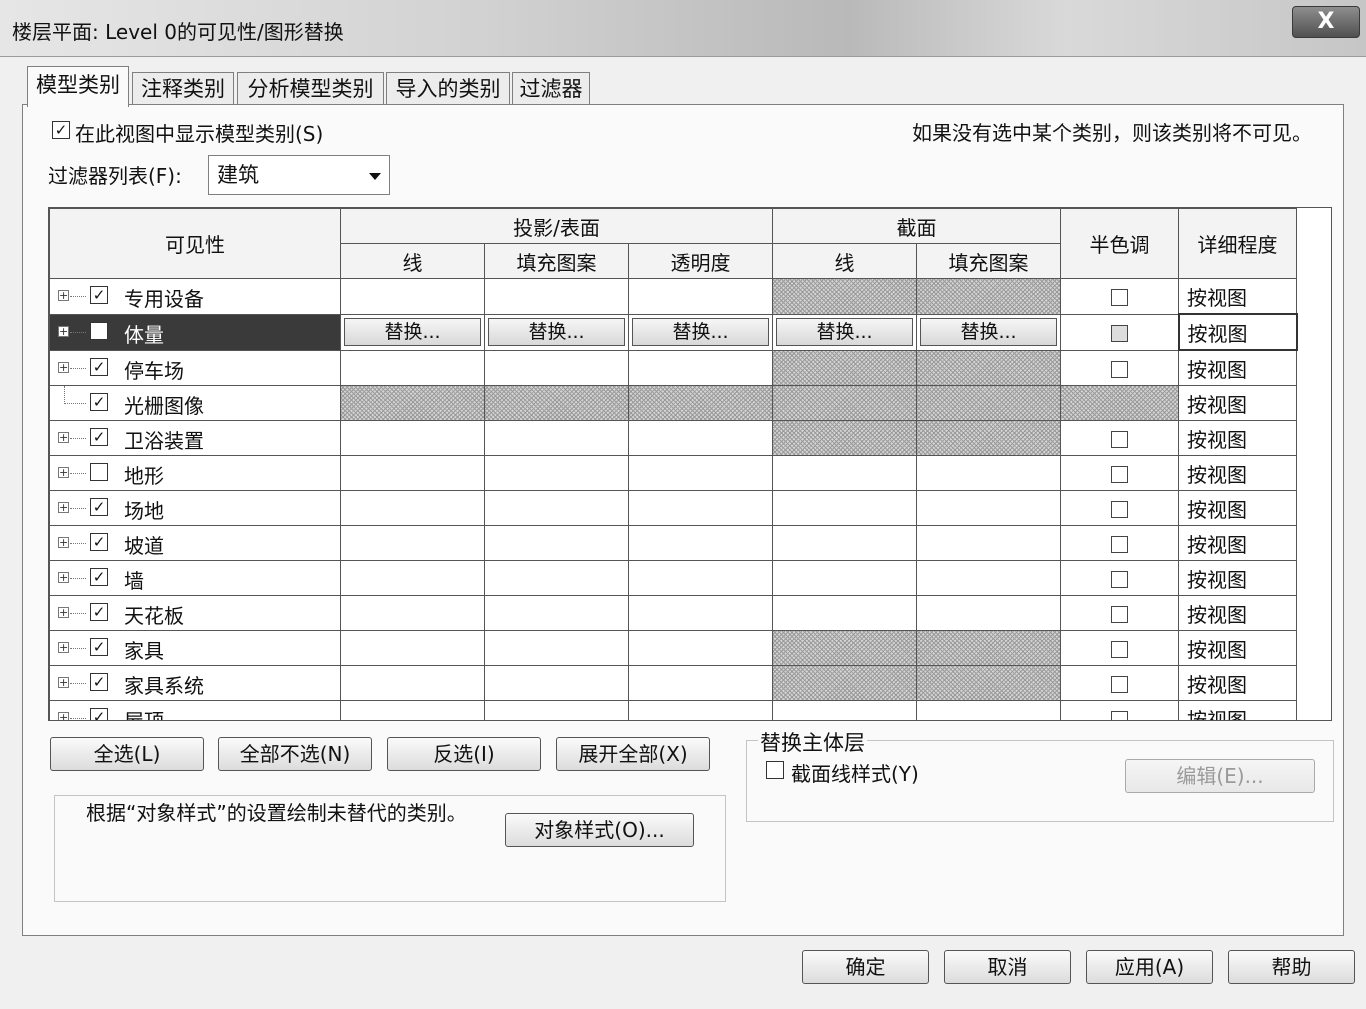 This screenshot has height=1009, width=1366. What do you see at coordinates (1149, 967) in the screenshot?
I see `apply-button: 应用(A)` at bounding box center [1149, 967].